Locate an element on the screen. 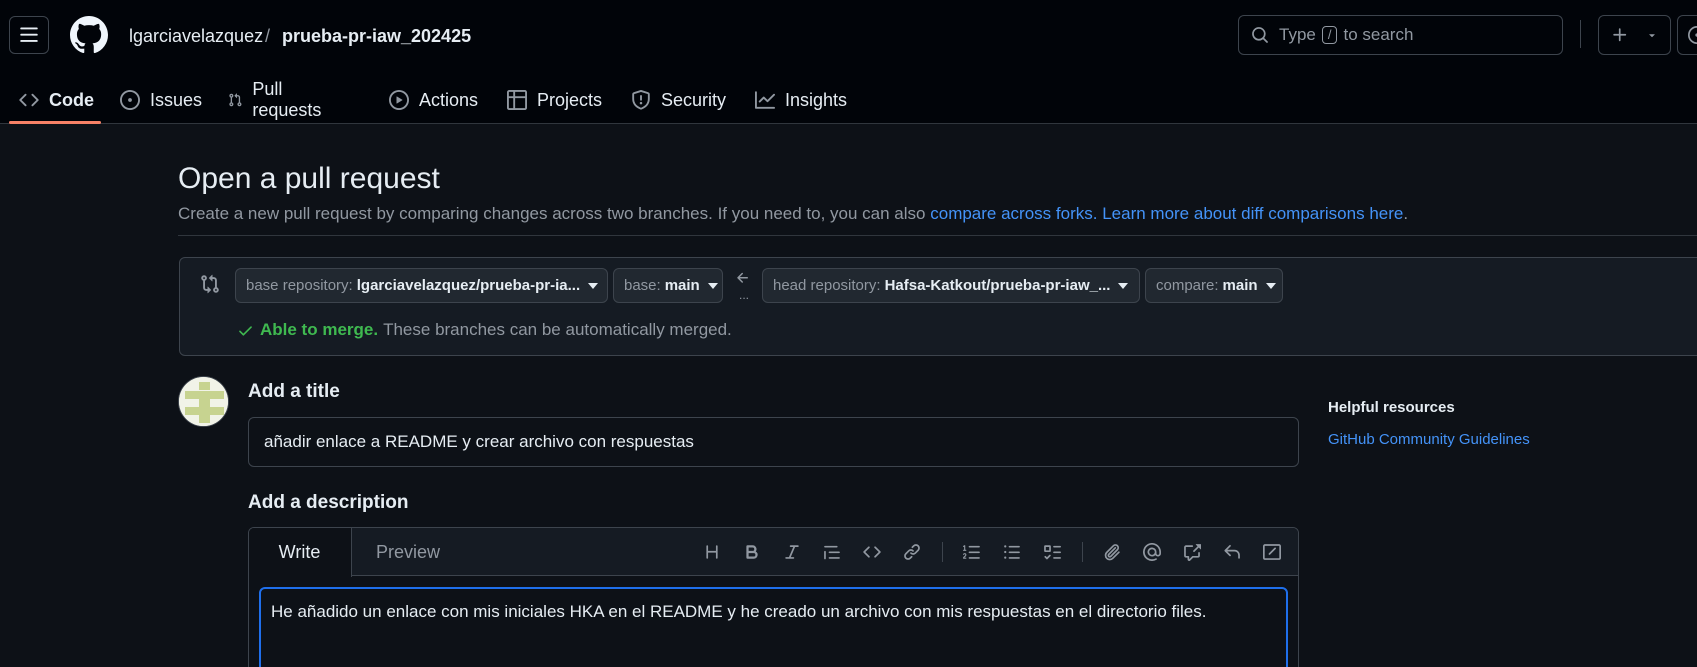  attach-button is located at coordinates (1112, 552).